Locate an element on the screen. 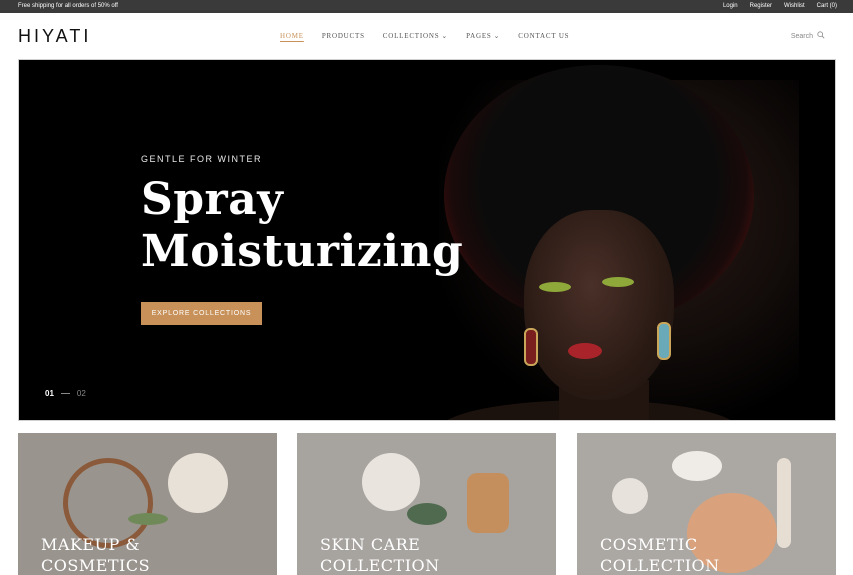 This screenshot has width=853, height=575. slide-current: 01 is located at coordinates (49, 393).